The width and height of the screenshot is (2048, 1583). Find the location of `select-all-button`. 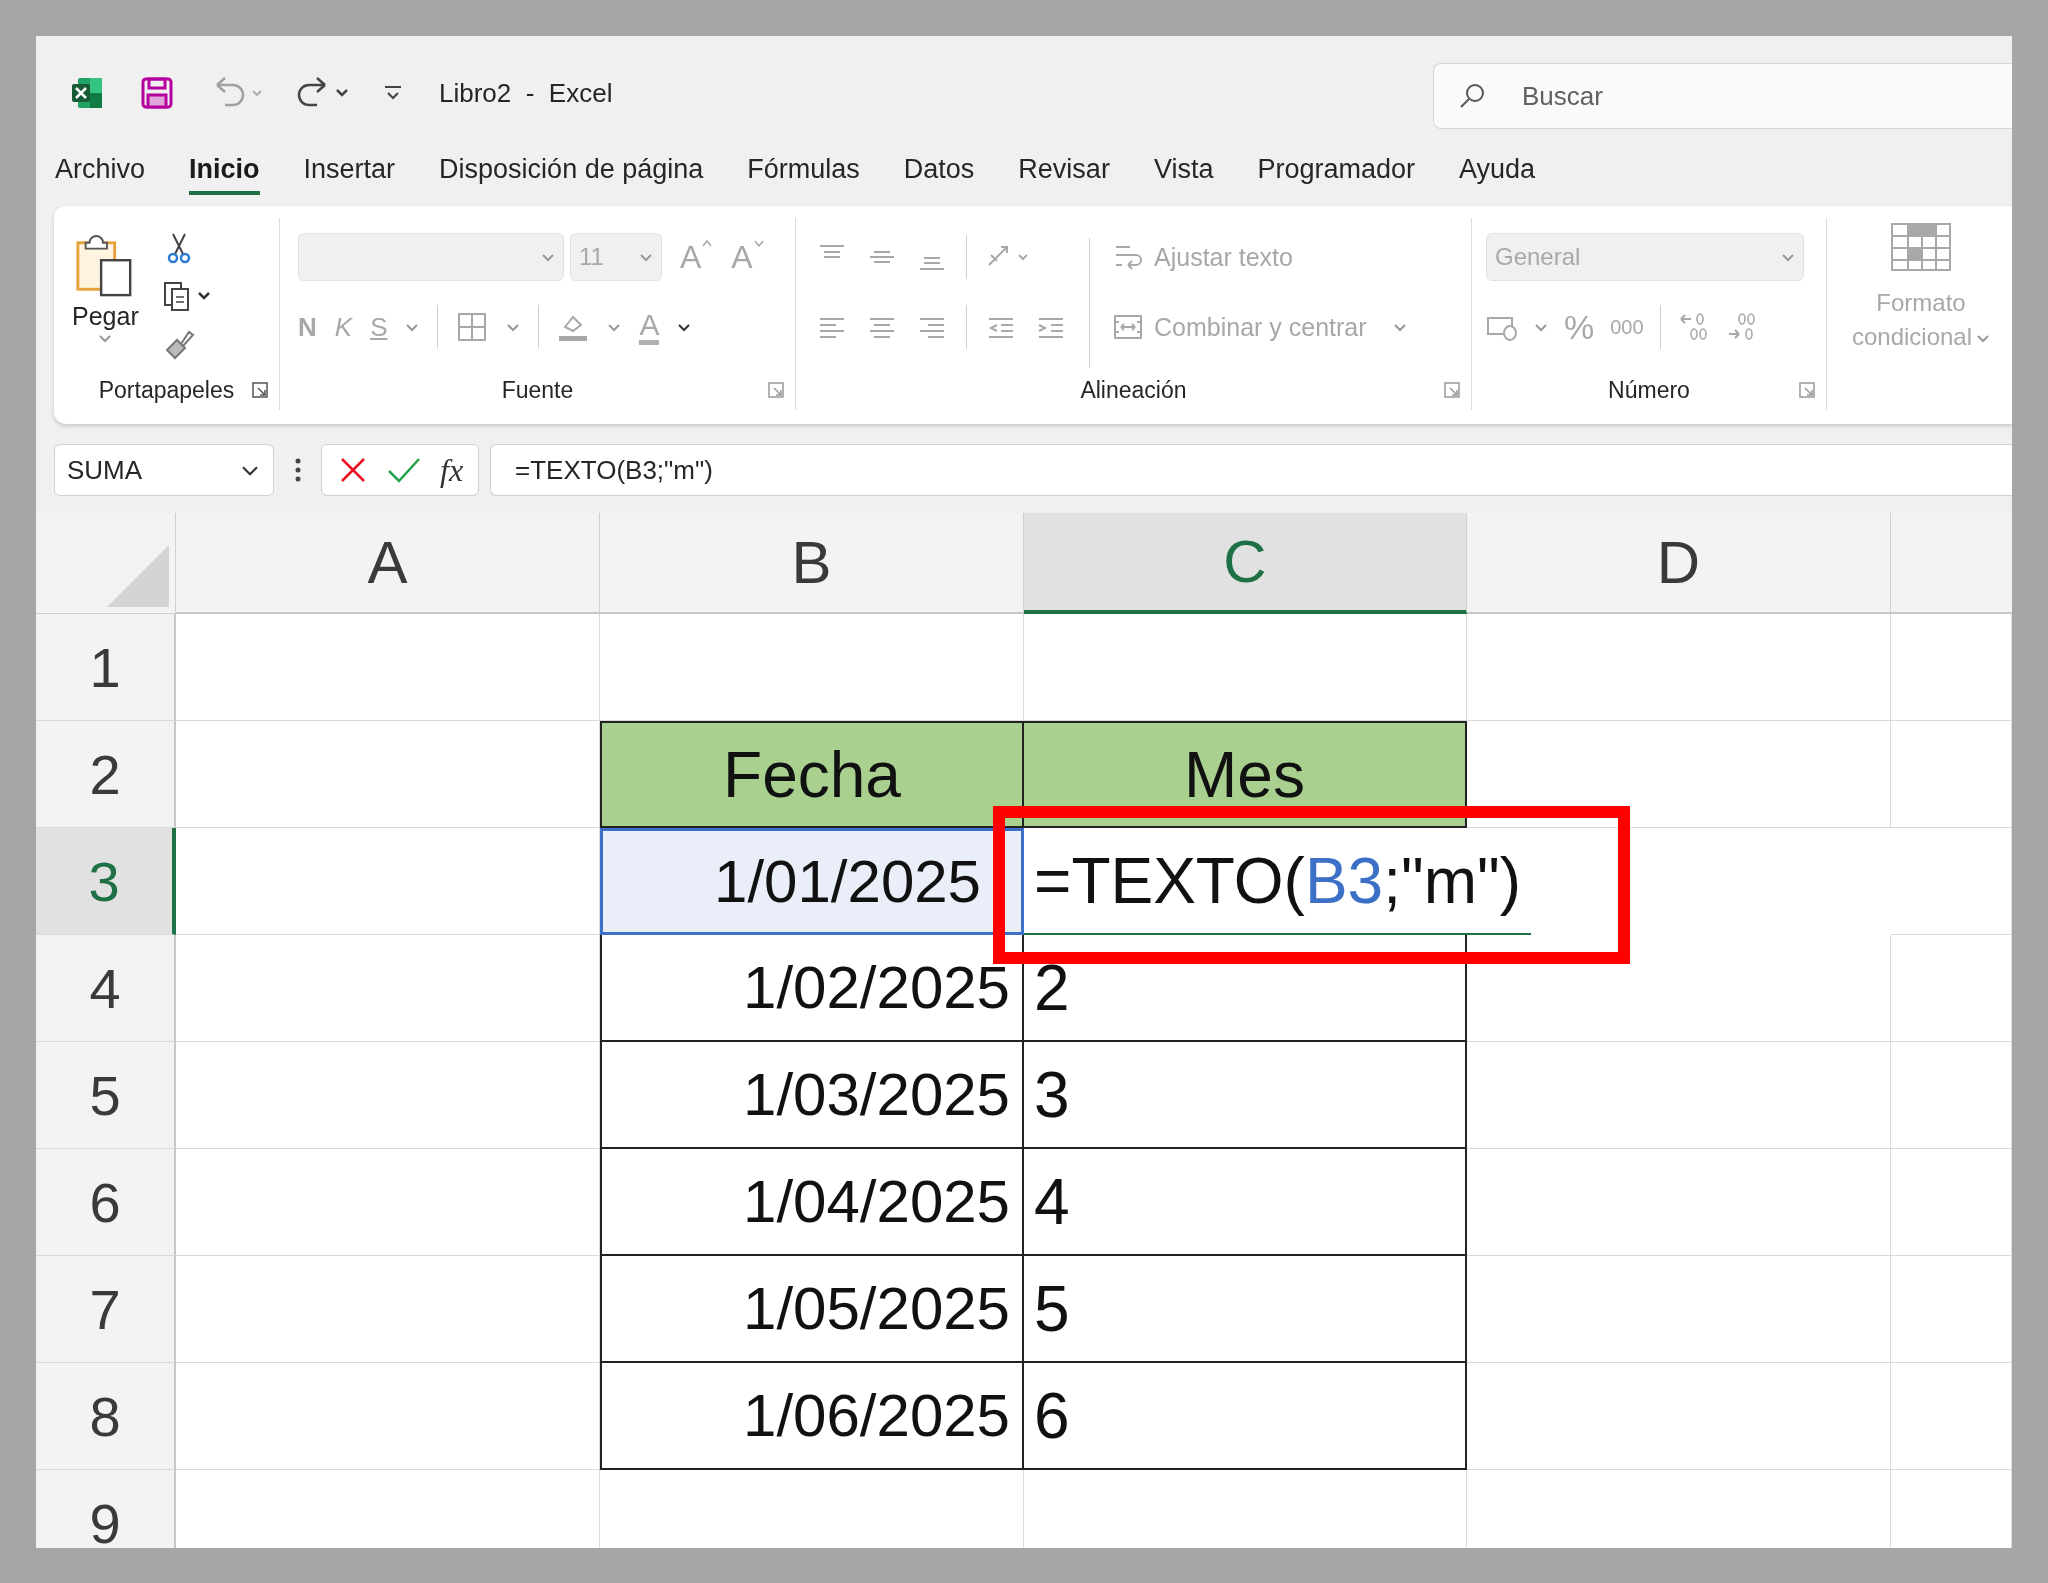

select-all-button is located at coordinates (106, 563).